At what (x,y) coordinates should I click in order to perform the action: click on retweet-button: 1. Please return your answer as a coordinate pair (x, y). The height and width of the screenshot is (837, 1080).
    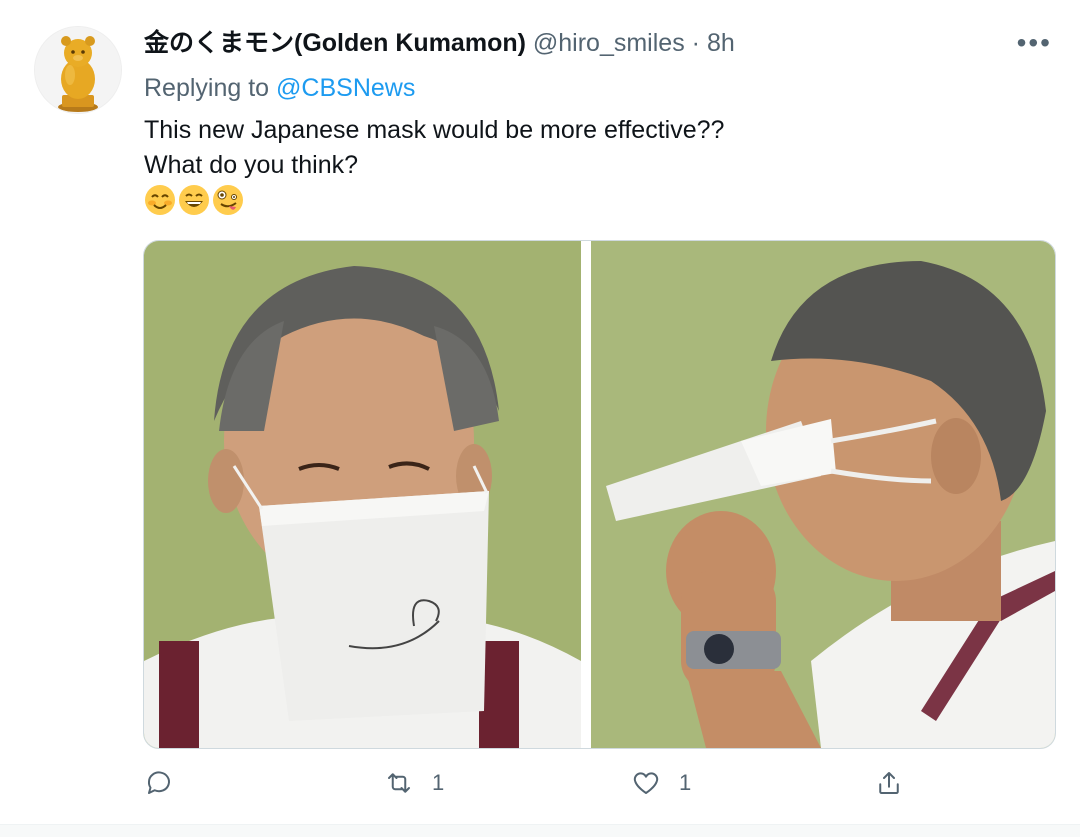
    Looking at the image, I should click on (414, 783).